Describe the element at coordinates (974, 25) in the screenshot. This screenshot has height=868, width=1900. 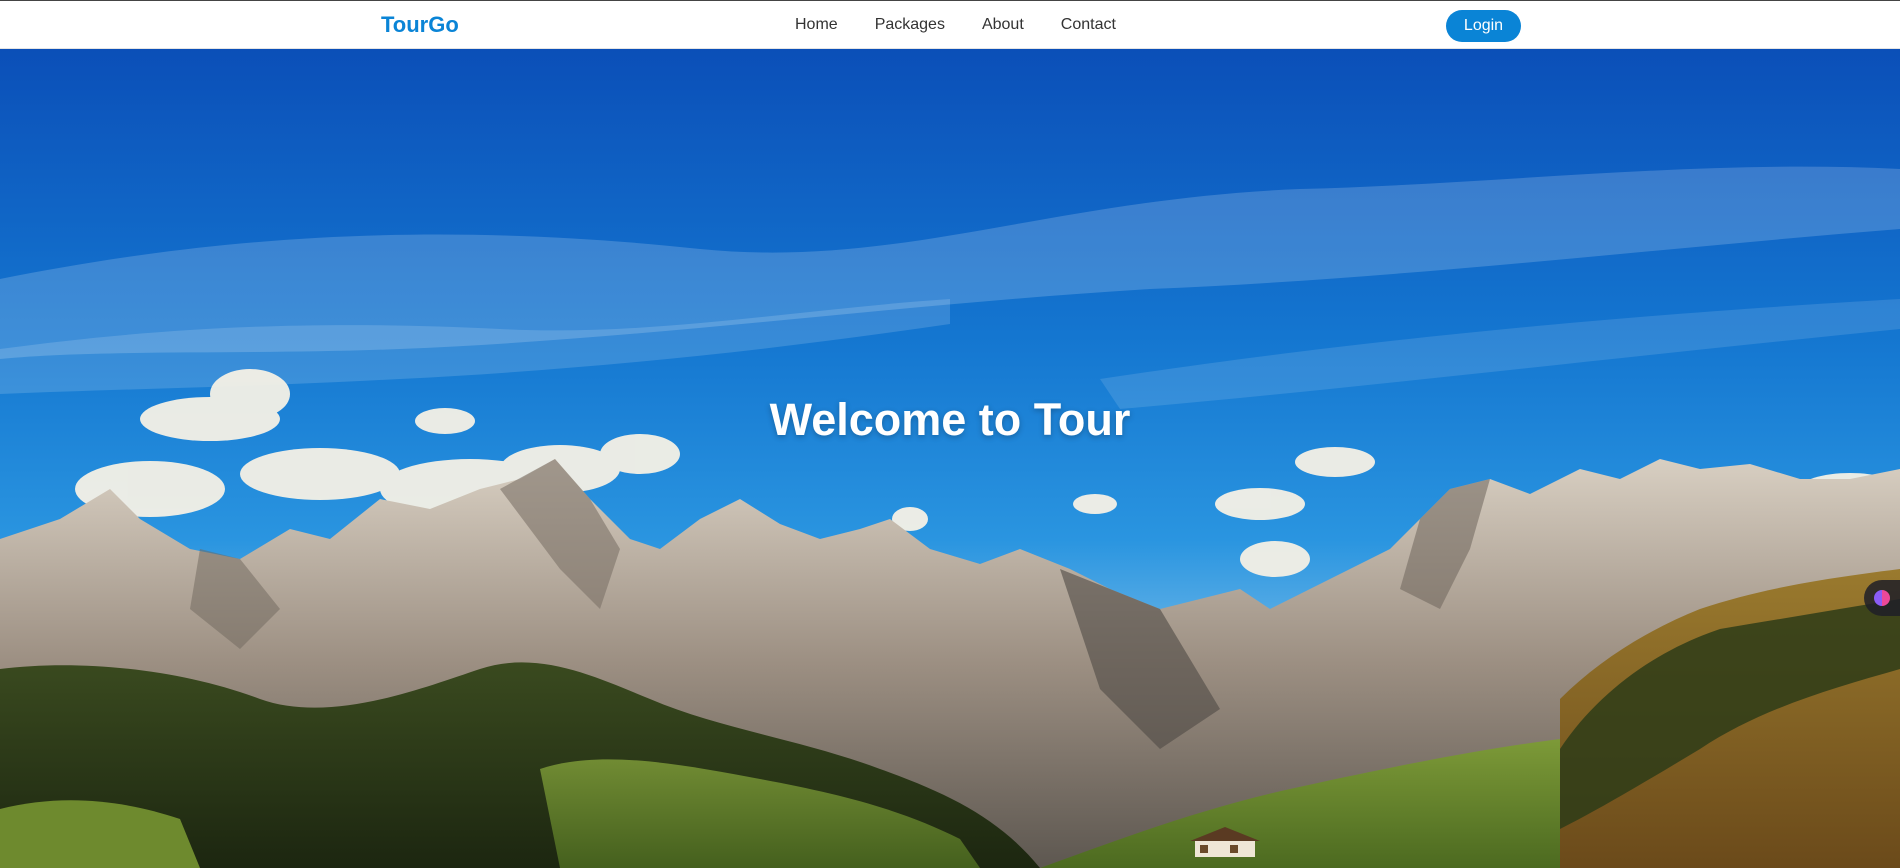
I see `nav-links: Home Packages About Contact` at that location.